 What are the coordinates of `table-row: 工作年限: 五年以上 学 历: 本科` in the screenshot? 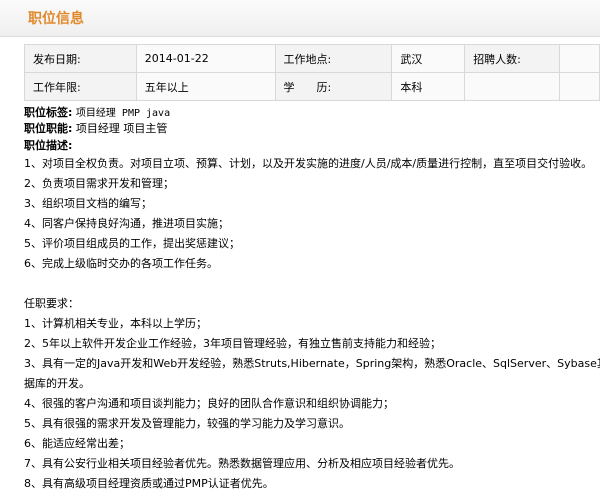 It's located at (312, 86).